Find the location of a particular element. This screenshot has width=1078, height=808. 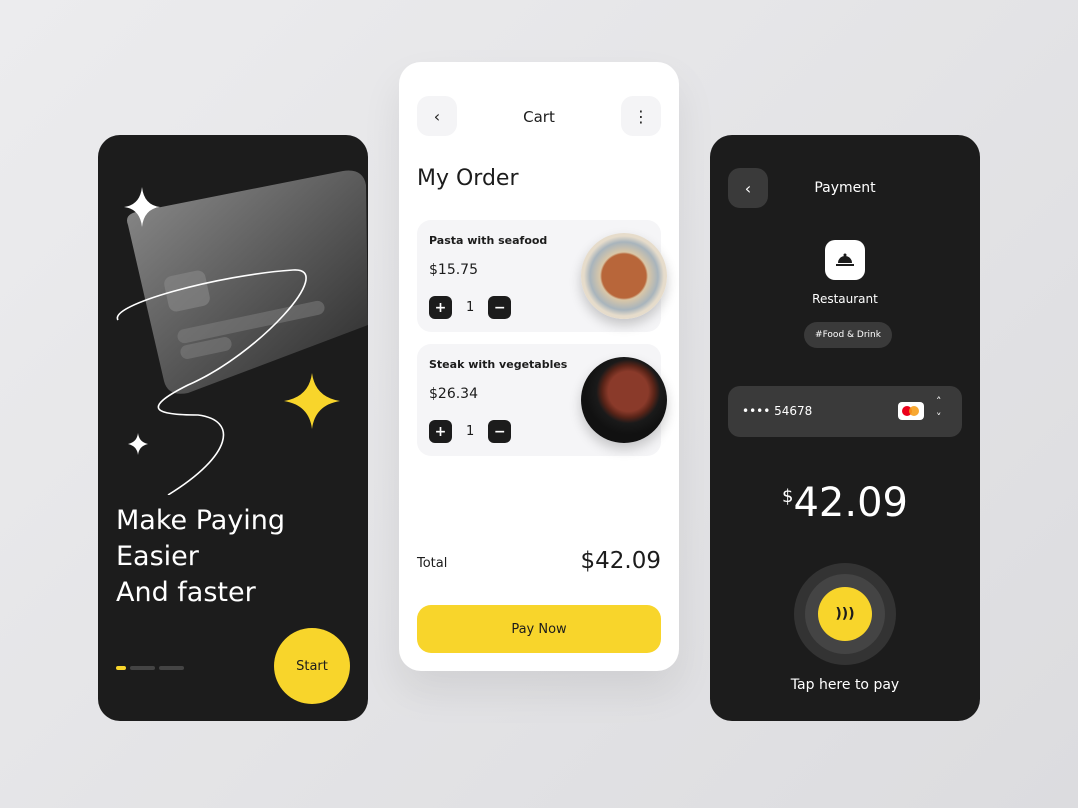

more-vertical-icon: ⋮ is located at coordinates (641, 116).